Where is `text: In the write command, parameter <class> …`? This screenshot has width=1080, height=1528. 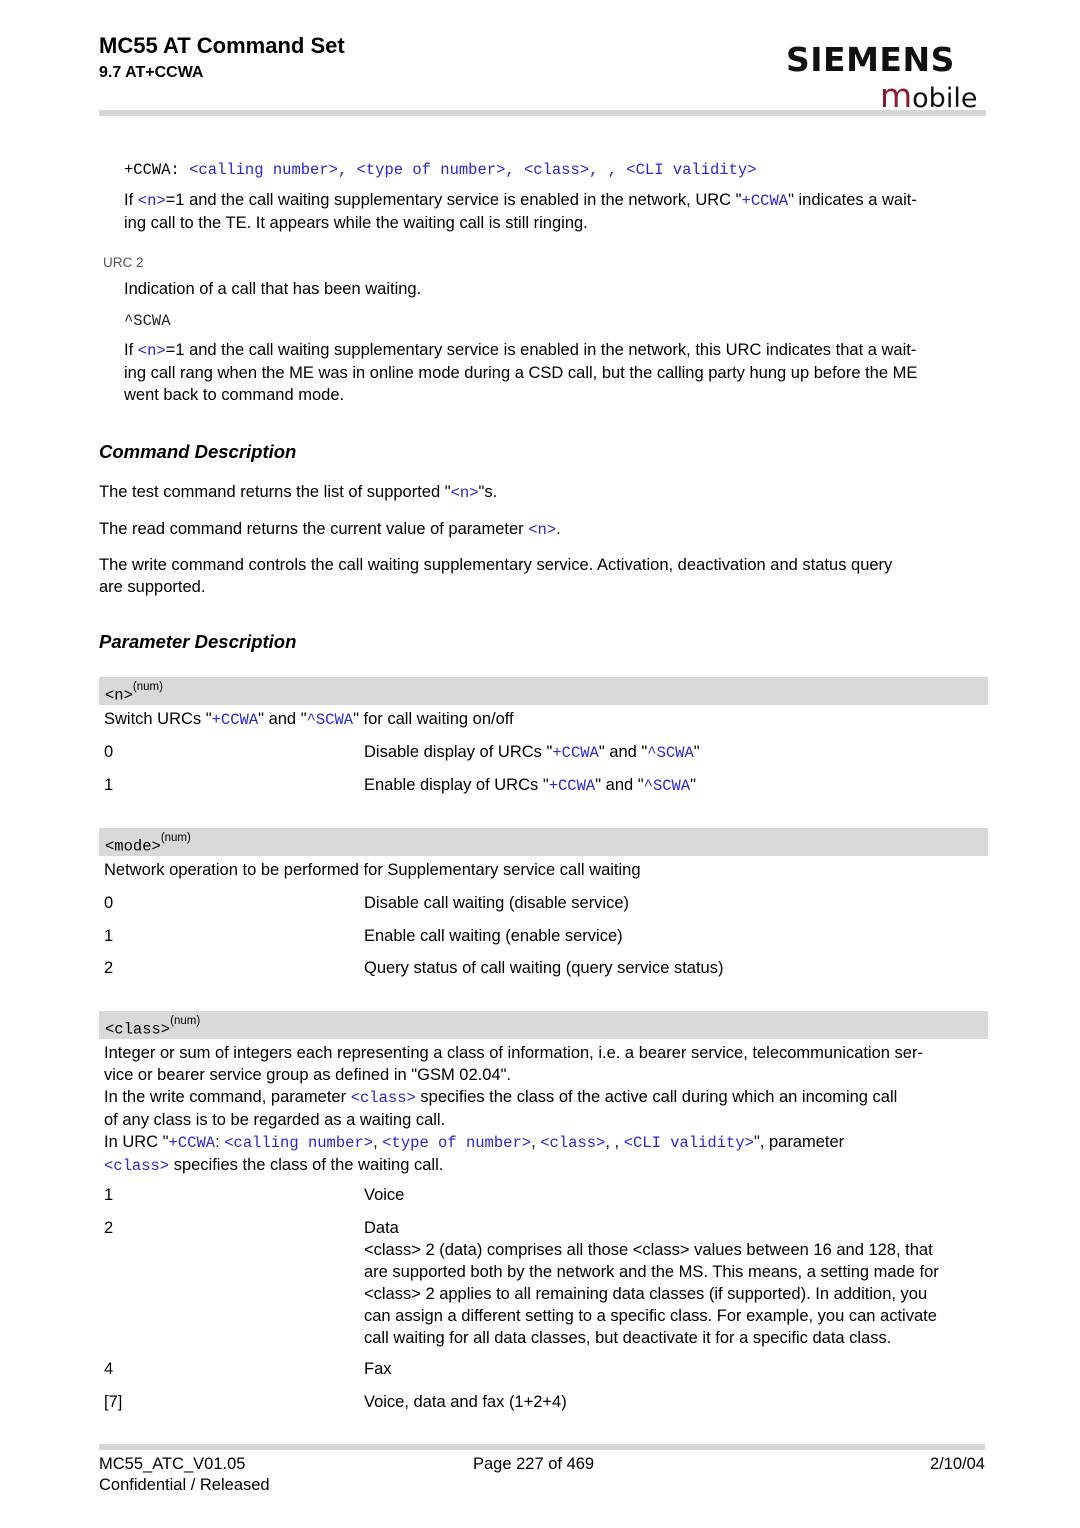
text: In the write command, parameter <class> … is located at coordinates (546, 1097).